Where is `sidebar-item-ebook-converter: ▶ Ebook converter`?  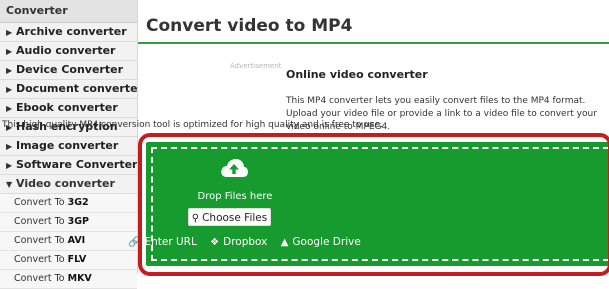 sidebar-item-ebook-converter: ▶ Ebook converter is located at coordinates (68, 108).